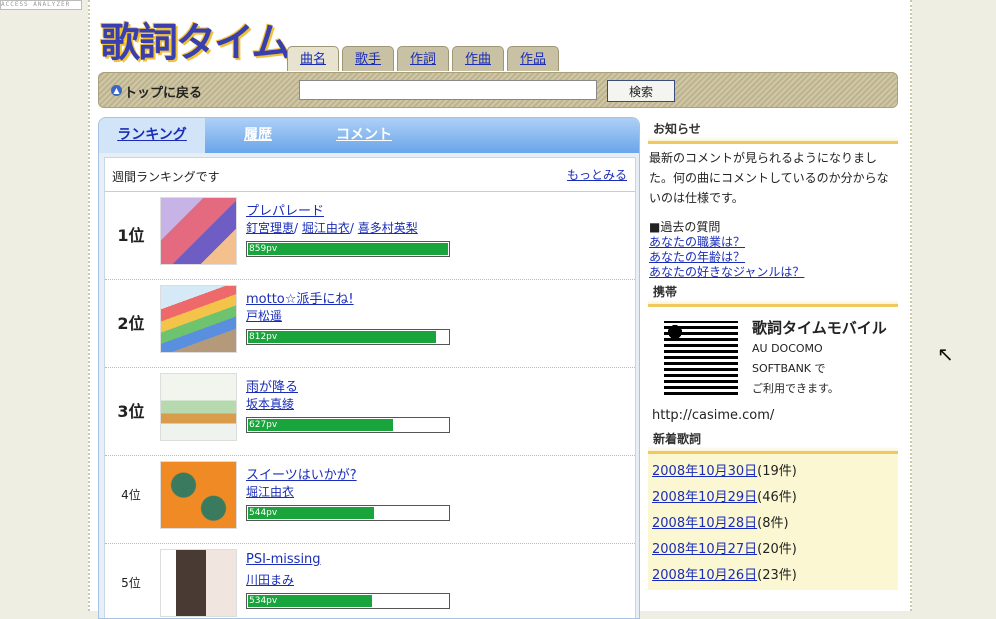  I want to click on carrier-line: AU DOCOMO, so click(787, 348).